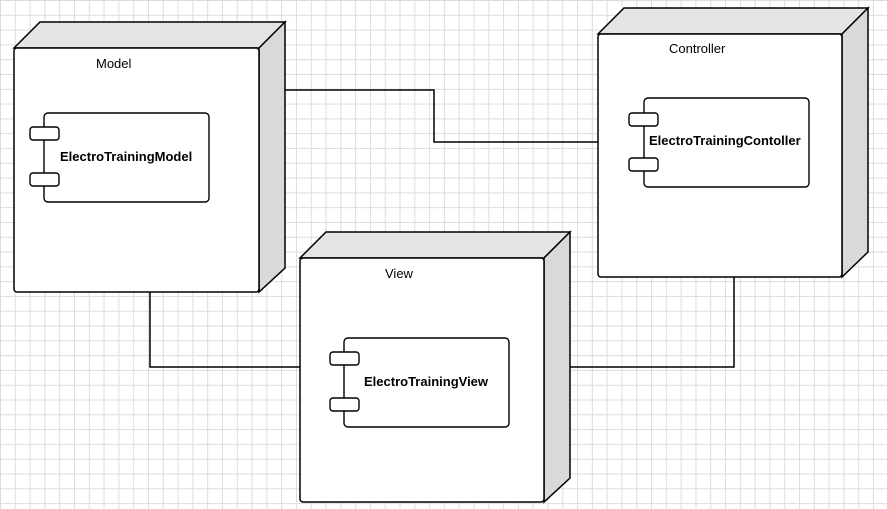 The height and width of the screenshot is (509, 887). I want to click on component-electro-training-contoller: ElectroTrainingContoller, so click(719, 142).